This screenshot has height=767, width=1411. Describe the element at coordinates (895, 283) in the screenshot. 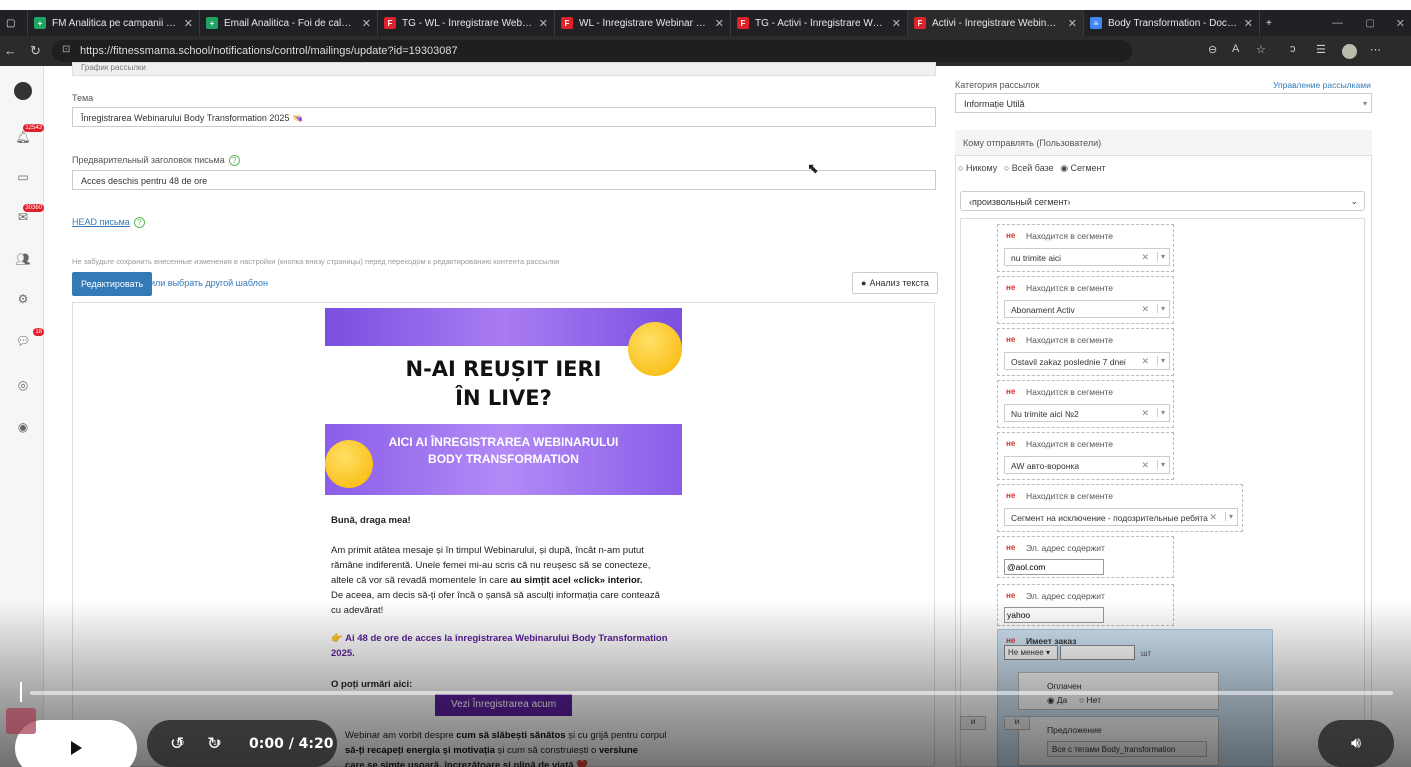

I see `text-analysis-button: ● Анализ текста` at that location.